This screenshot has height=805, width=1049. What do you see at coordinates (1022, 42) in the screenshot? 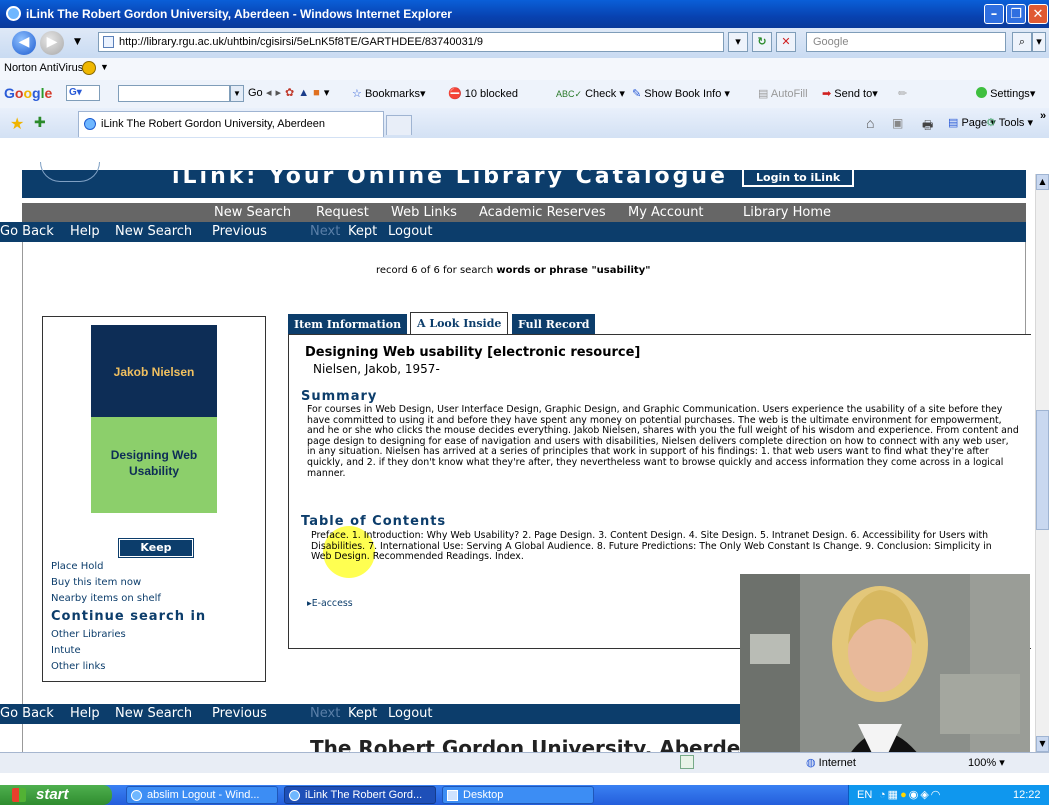
I see `search-button: ⌕` at bounding box center [1022, 42].